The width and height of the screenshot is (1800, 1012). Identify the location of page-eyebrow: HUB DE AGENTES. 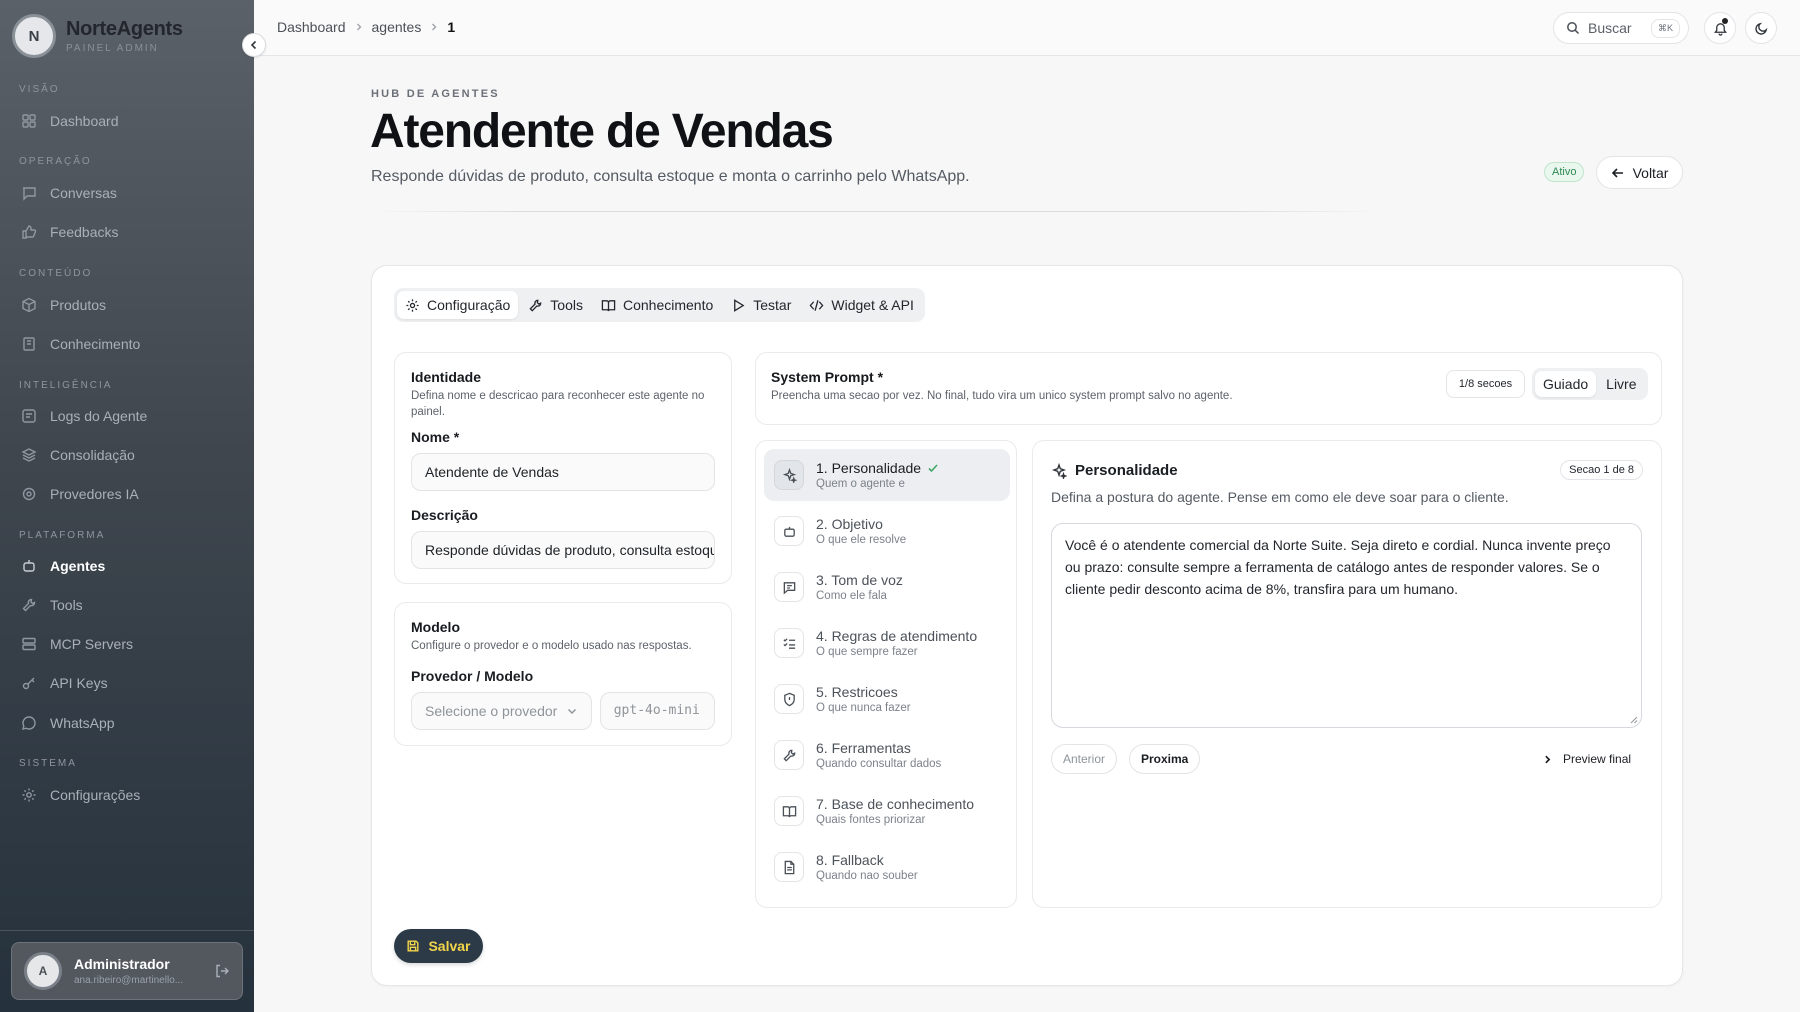
(435, 94).